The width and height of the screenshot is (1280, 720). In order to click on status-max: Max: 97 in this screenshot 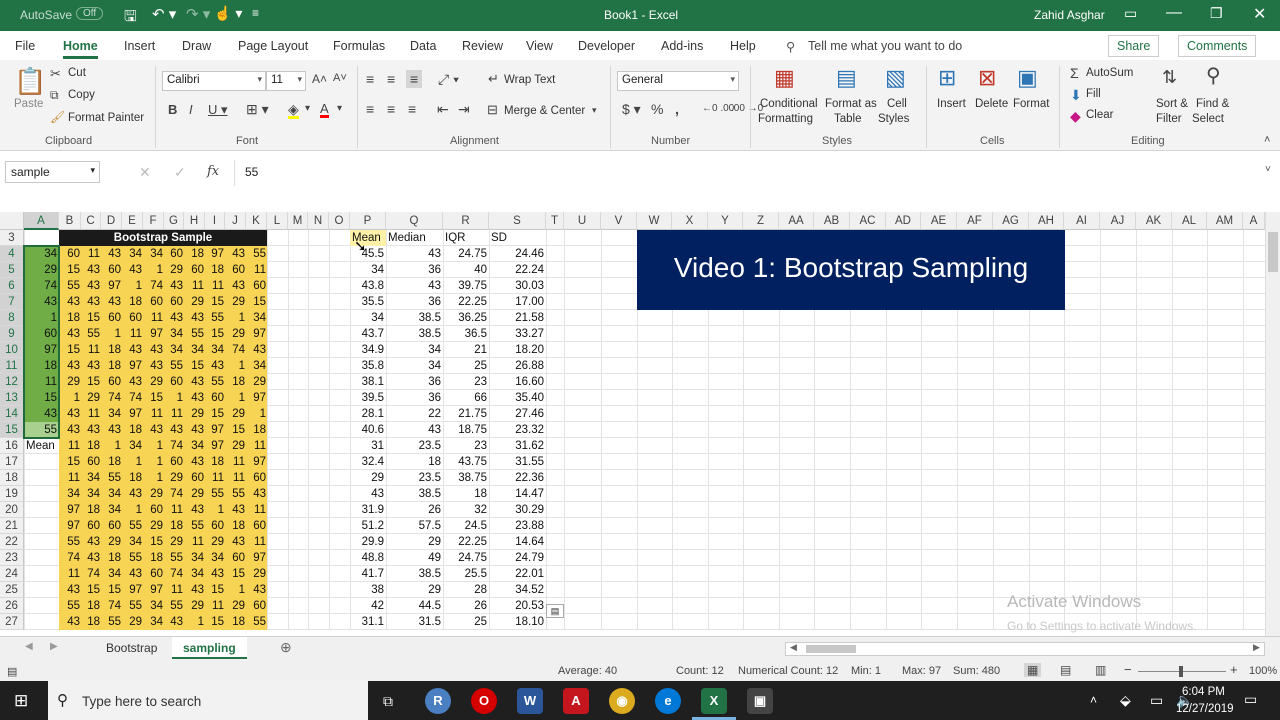, I will do `click(921, 671)`.